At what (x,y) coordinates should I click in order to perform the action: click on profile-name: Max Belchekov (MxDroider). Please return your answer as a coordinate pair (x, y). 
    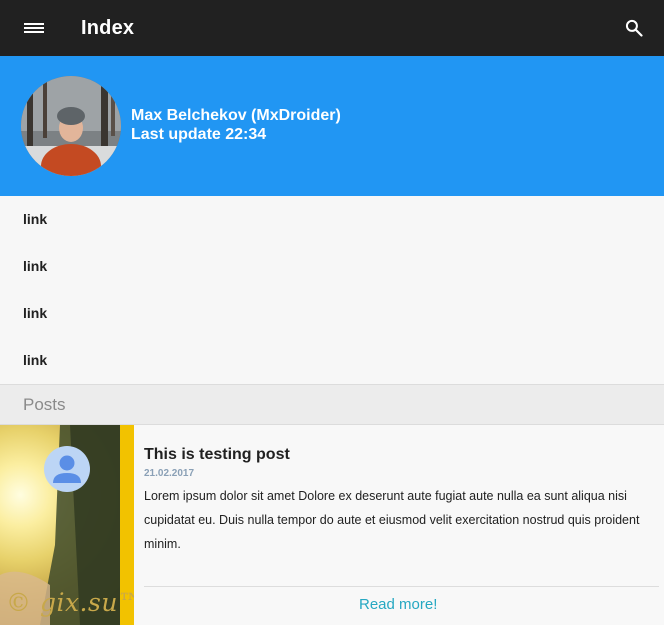
    Looking at the image, I should click on (236, 115).